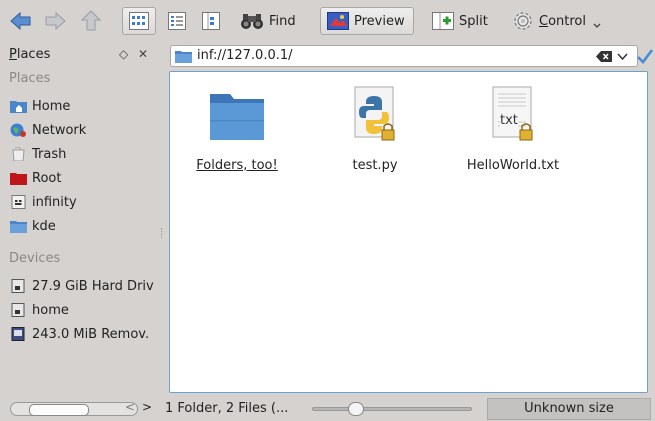 This screenshot has width=655, height=421. I want to click on sidebar-item-label: 243.0 MiB Remov., so click(91, 334).